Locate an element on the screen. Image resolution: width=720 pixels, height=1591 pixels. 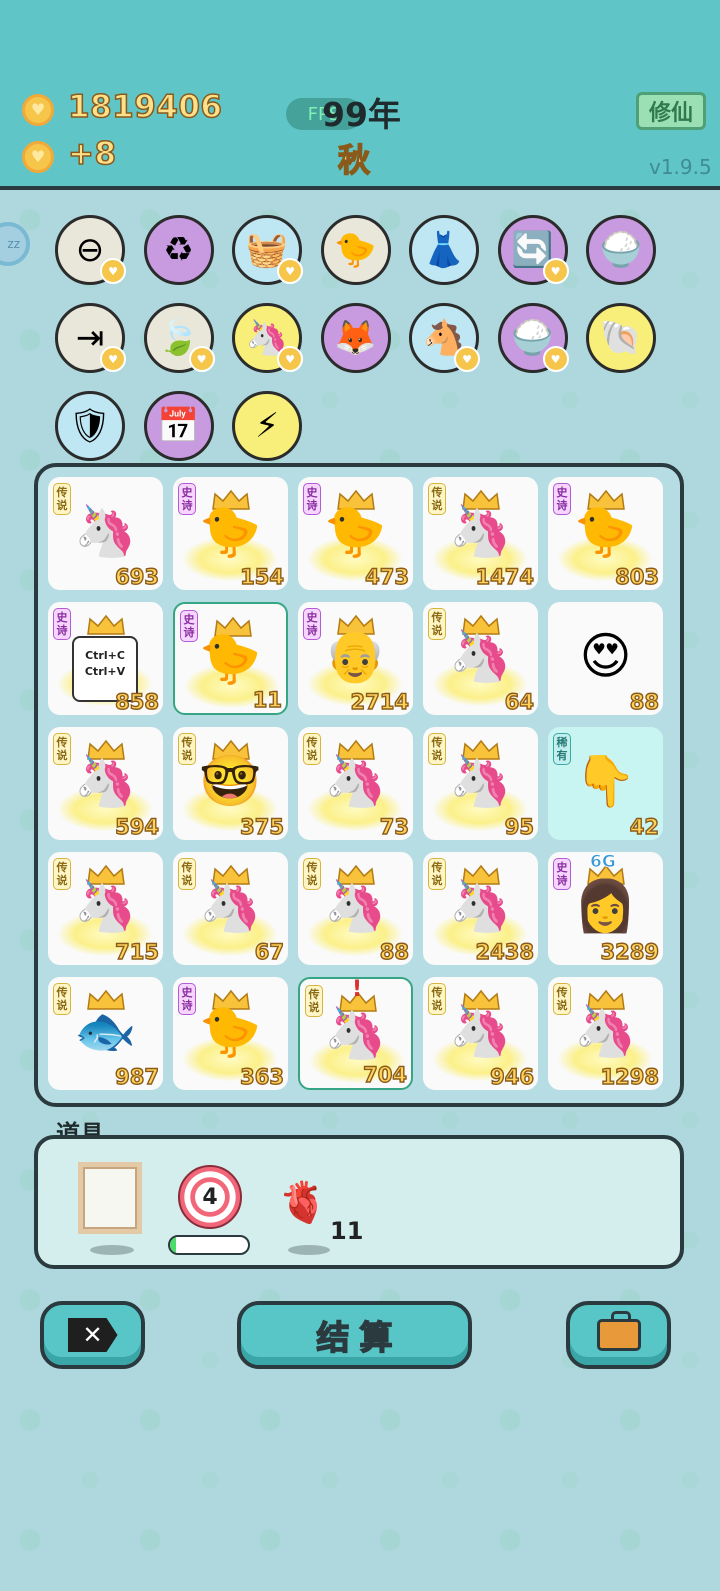
calendar-icon: 📅 is located at coordinates (178, 426).